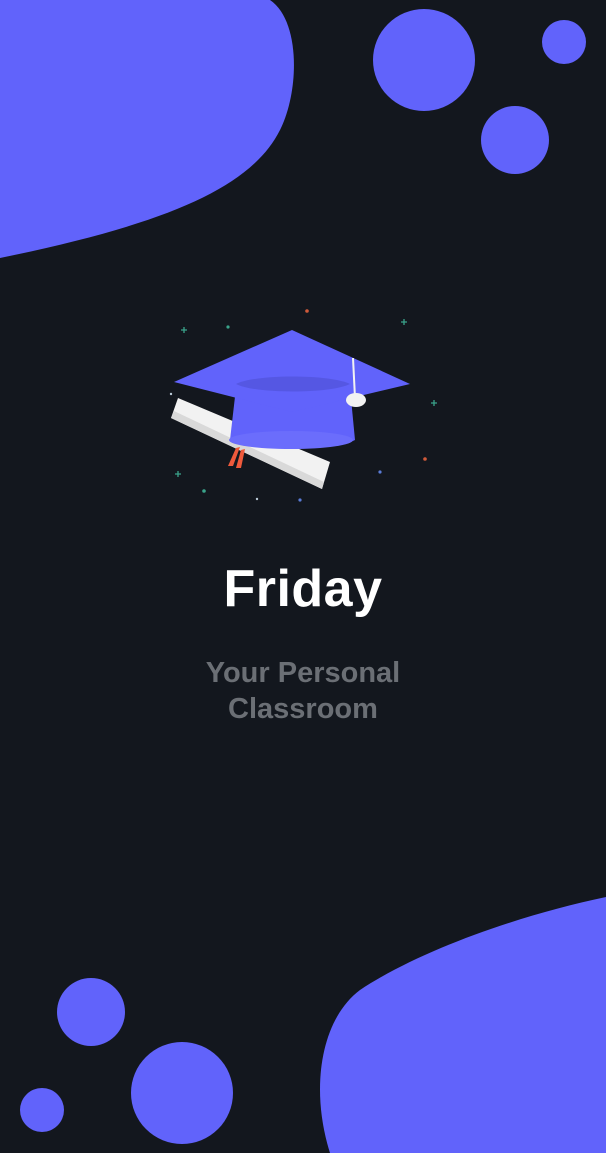 The height and width of the screenshot is (1153, 606). What do you see at coordinates (303, 691) in the screenshot?
I see `app-tagline: Your Personal Classroom` at bounding box center [303, 691].